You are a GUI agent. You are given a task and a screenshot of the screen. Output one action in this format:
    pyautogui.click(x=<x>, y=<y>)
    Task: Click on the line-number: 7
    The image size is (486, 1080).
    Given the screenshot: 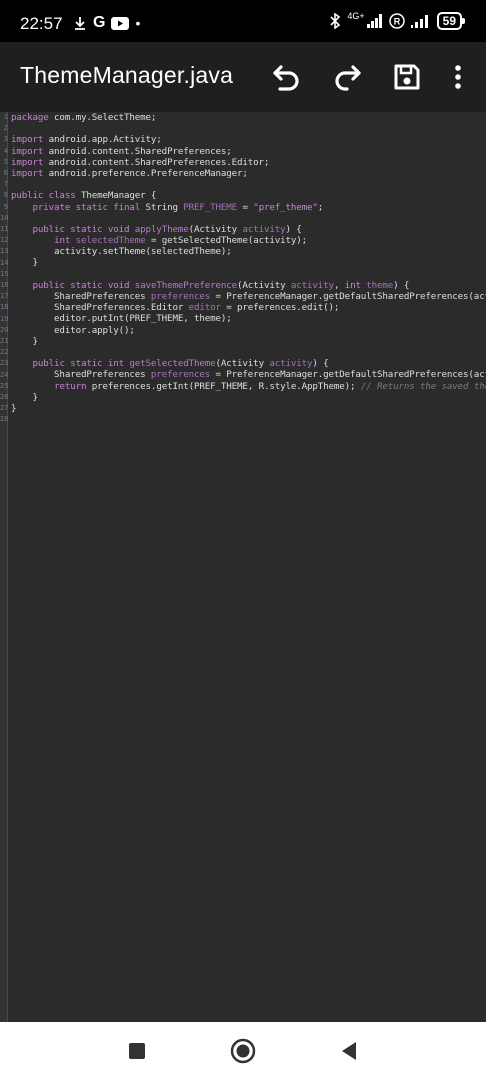 What is the action you would take?
    pyautogui.click(x=5, y=184)
    